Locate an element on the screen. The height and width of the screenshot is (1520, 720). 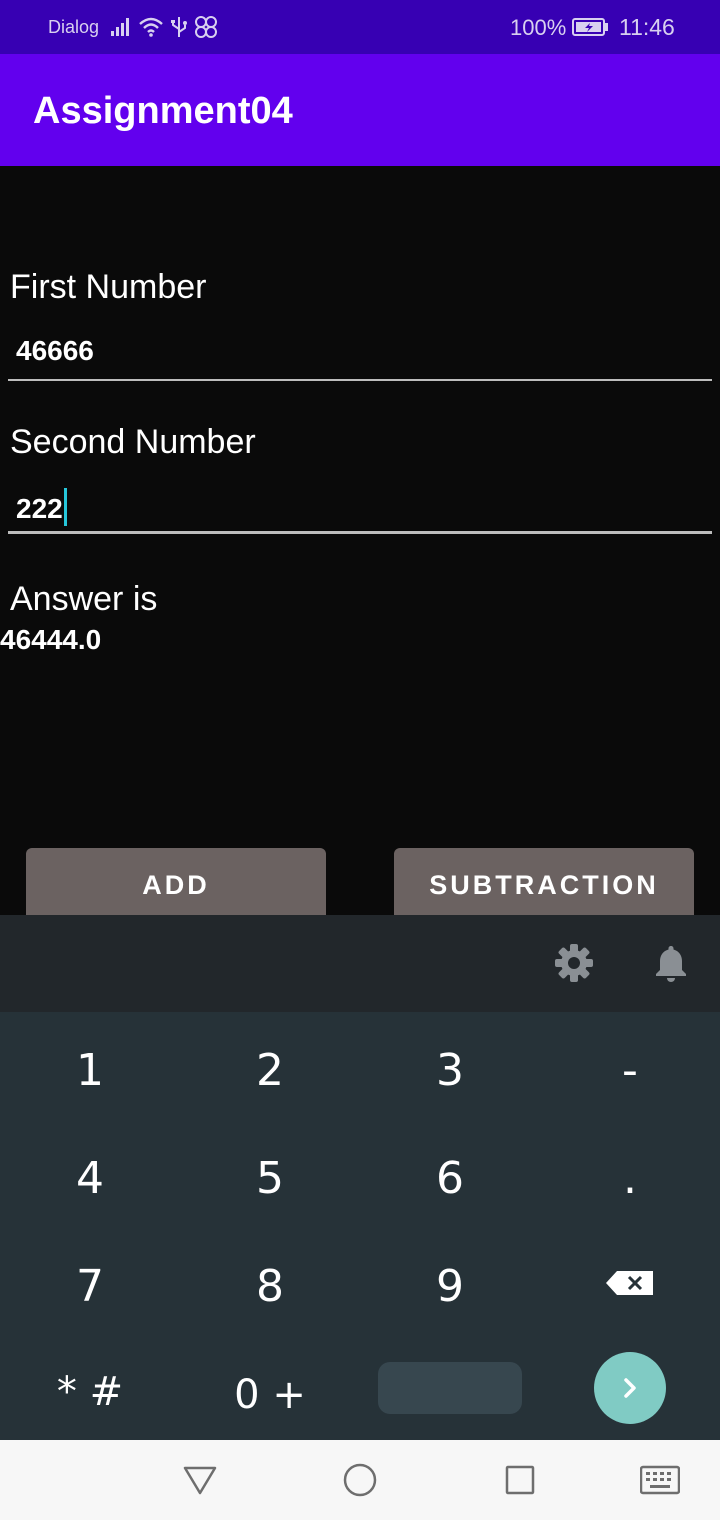
backspace-icon is located at coordinates (629, 1283).